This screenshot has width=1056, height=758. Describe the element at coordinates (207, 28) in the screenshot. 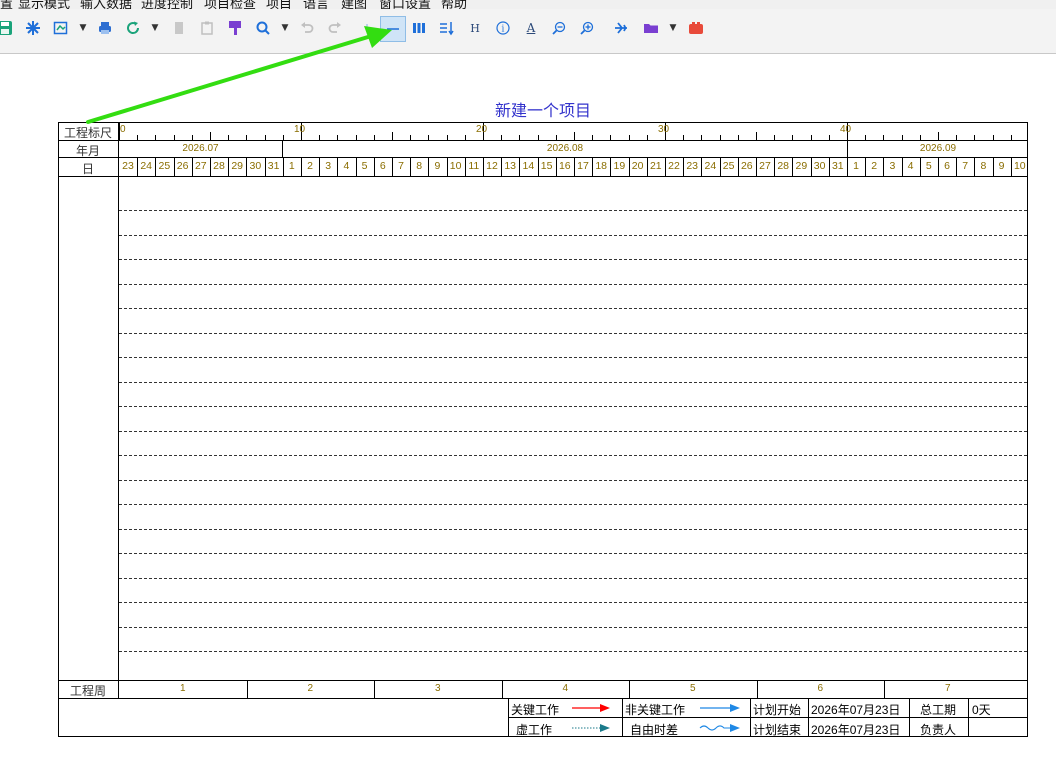

I see `paste-icon` at that location.